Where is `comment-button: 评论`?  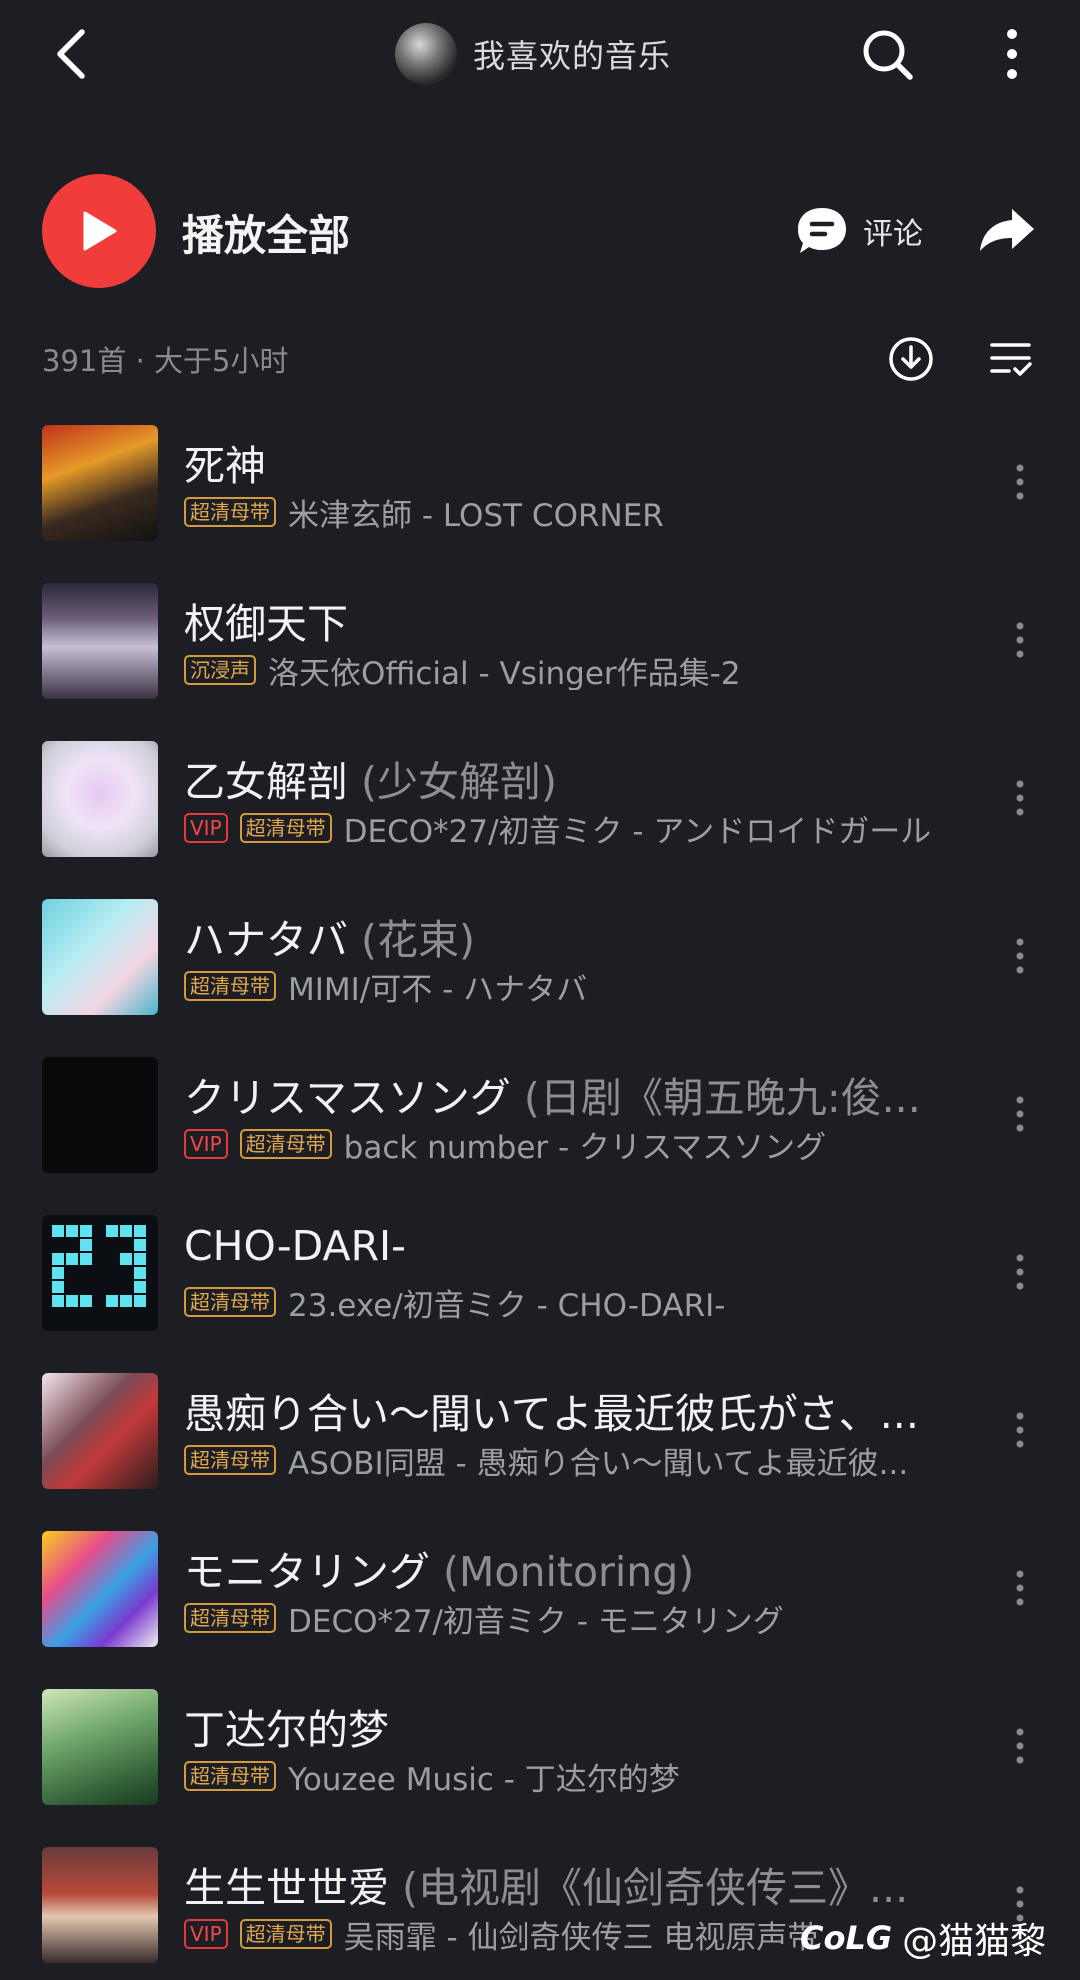 comment-button: 评论 is located at coordinates (859, 231).